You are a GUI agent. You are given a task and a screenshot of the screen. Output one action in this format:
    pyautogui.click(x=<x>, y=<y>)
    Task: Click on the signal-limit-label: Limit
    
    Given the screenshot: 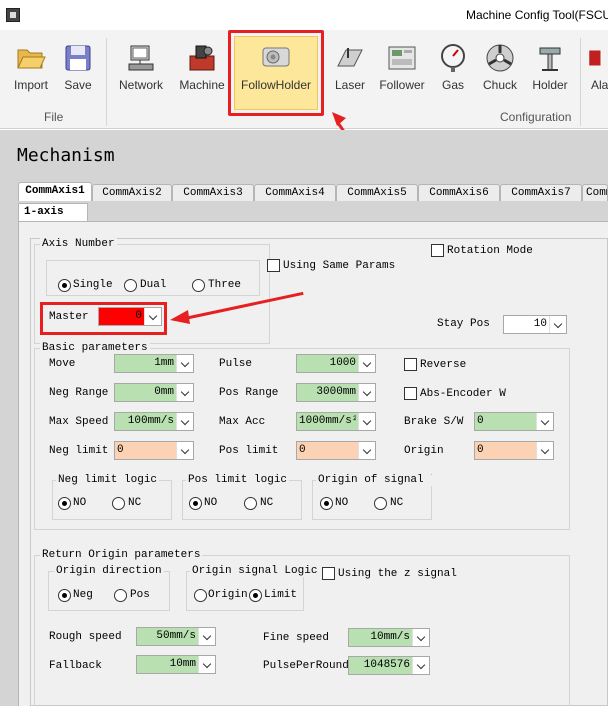 What is the action you would take?
    pyautogui.click(x=281, y=595)
    